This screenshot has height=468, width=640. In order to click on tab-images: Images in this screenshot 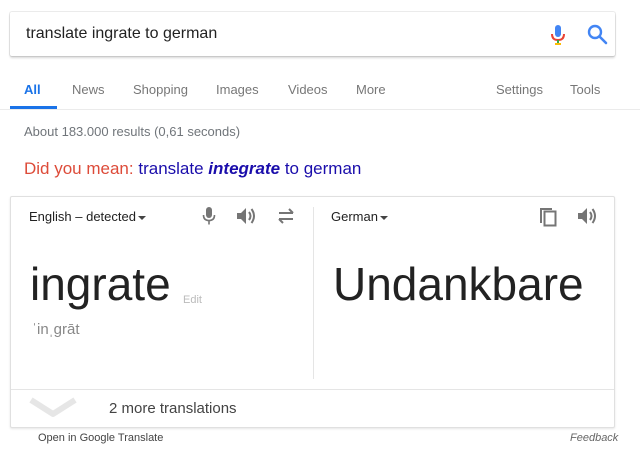, I will do `click(237, 89)`.